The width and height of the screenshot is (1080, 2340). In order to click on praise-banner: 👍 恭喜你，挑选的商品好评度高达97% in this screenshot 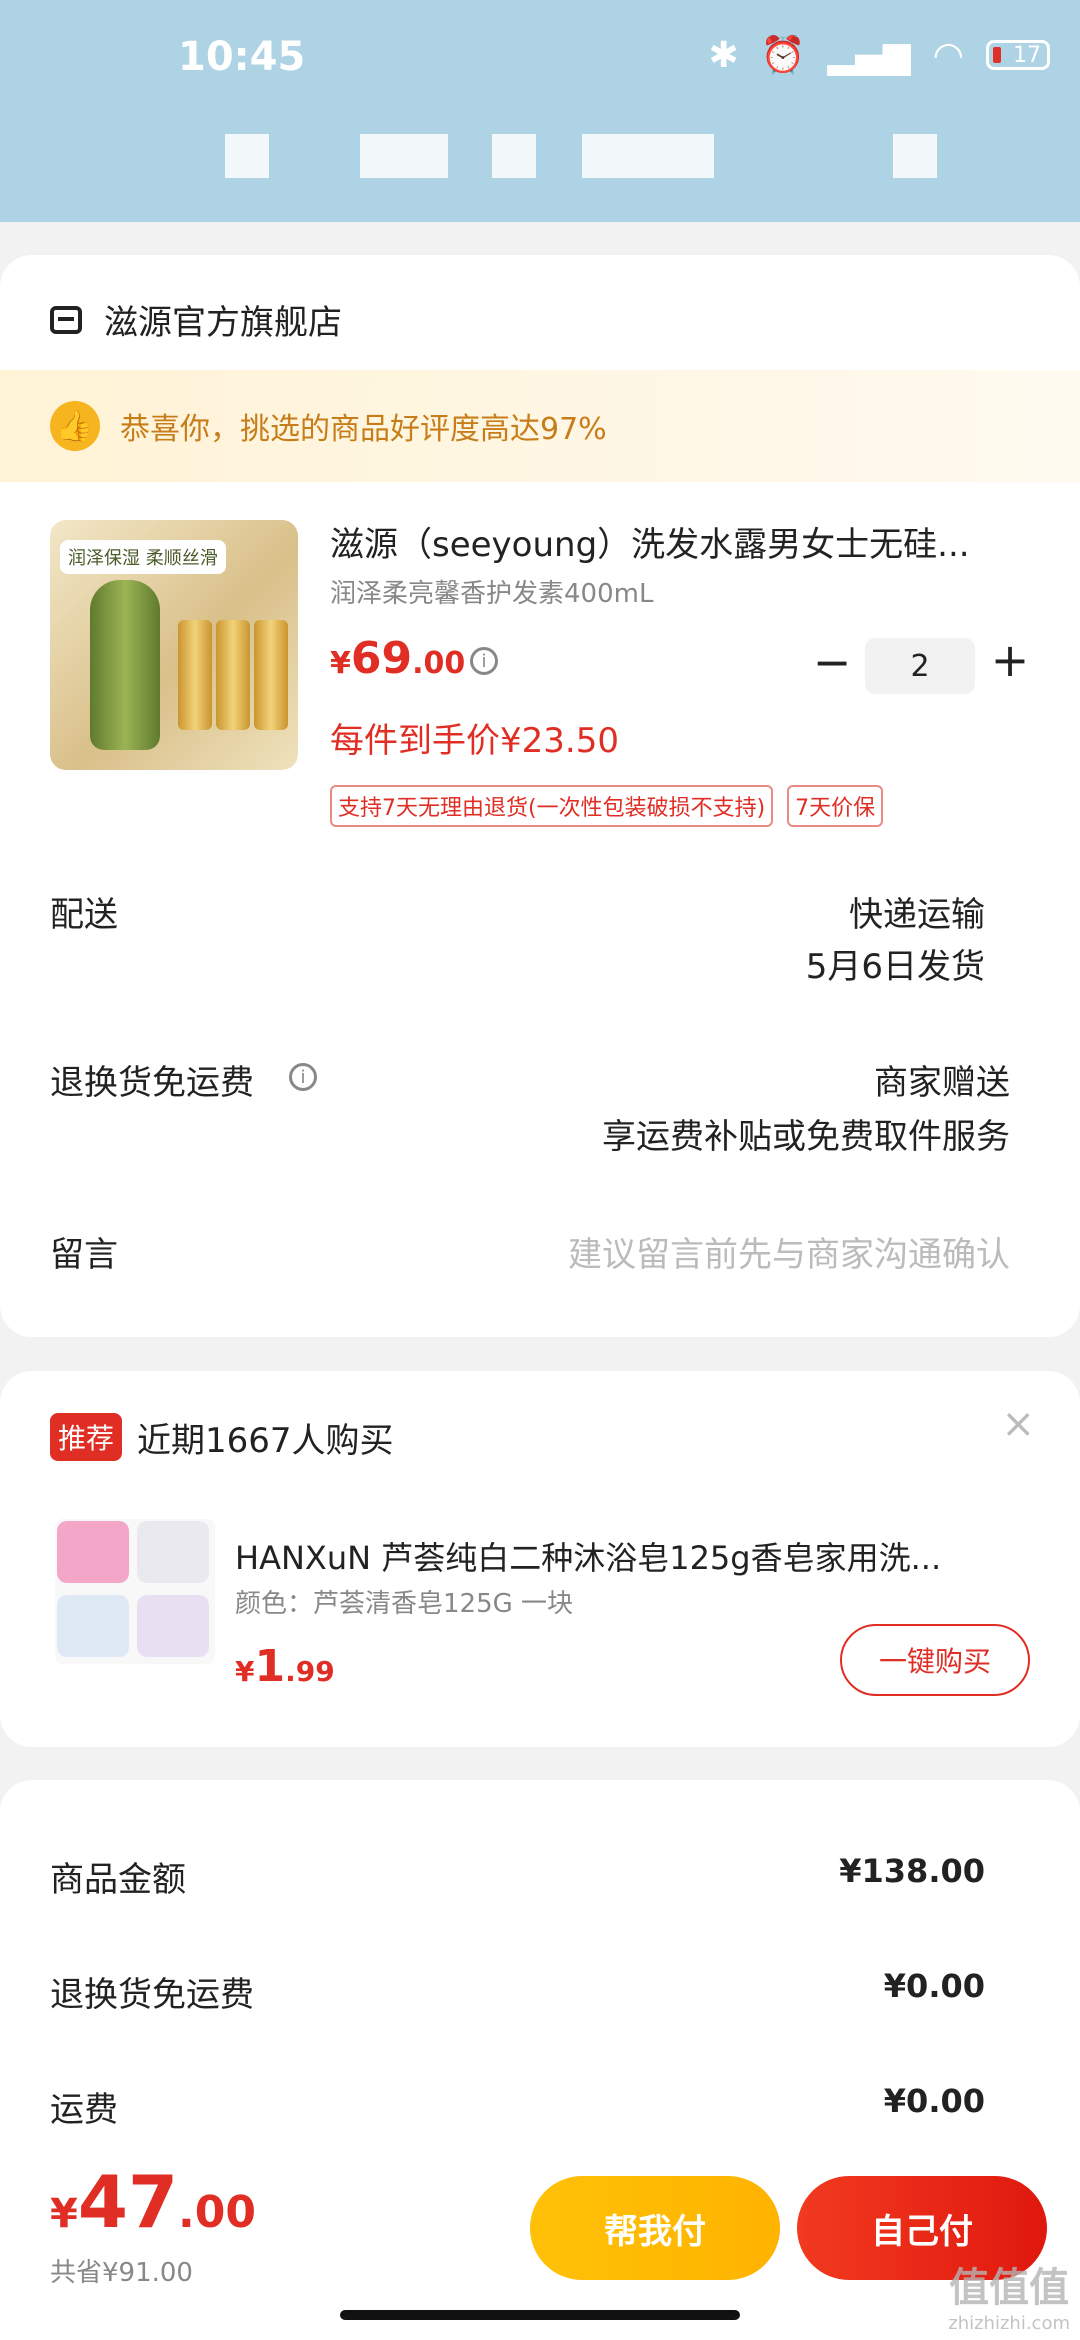, I will do `click(540, 426)`.